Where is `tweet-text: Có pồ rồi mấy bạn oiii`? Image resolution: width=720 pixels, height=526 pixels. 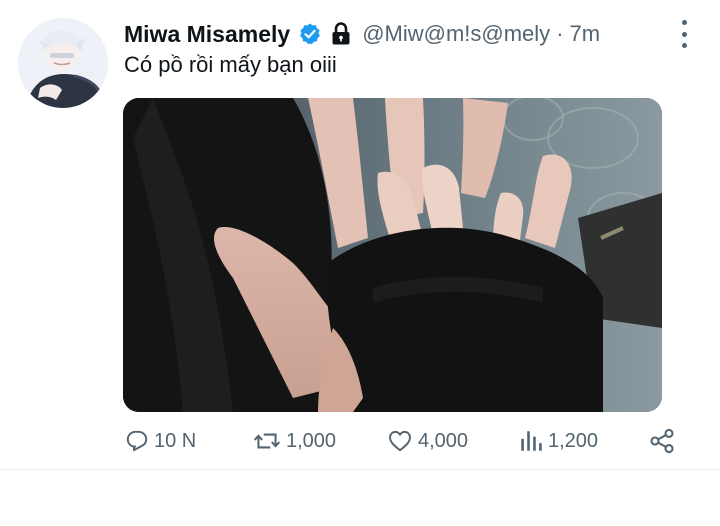 tweet-text: Có pồ rồi mấy bạn oiii is located at coordinates (230, 64).